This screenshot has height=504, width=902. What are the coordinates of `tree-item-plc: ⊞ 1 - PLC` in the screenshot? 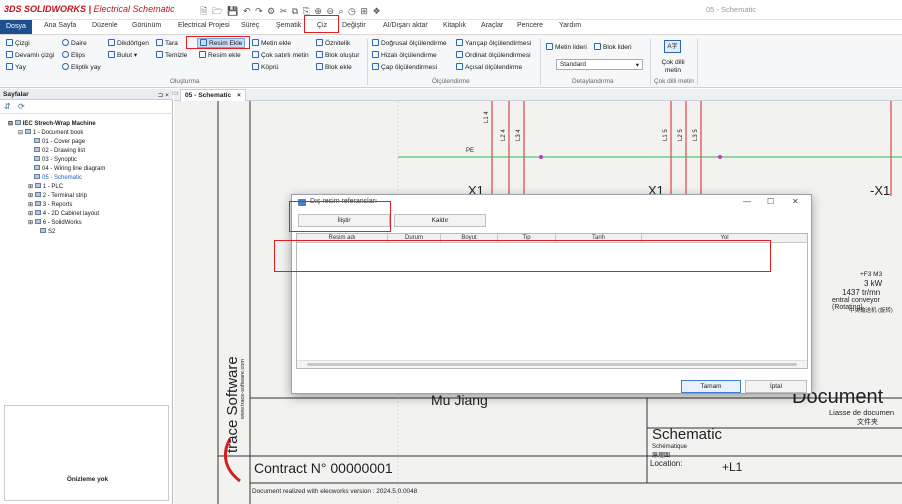 It's located at (45, 186).